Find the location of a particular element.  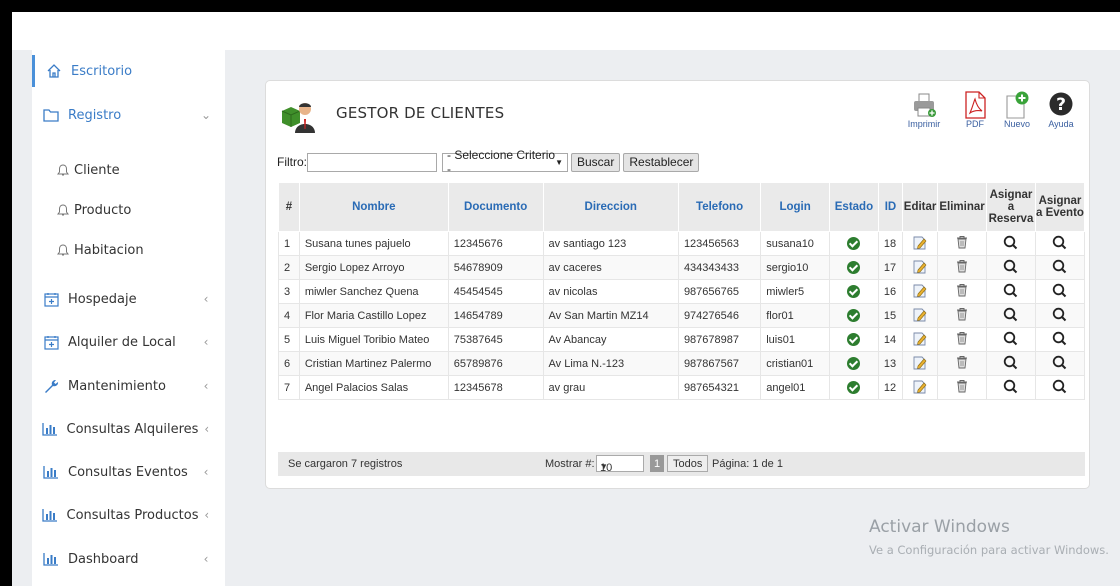

print-button: Imprimir is located at coordinates (924, 110).